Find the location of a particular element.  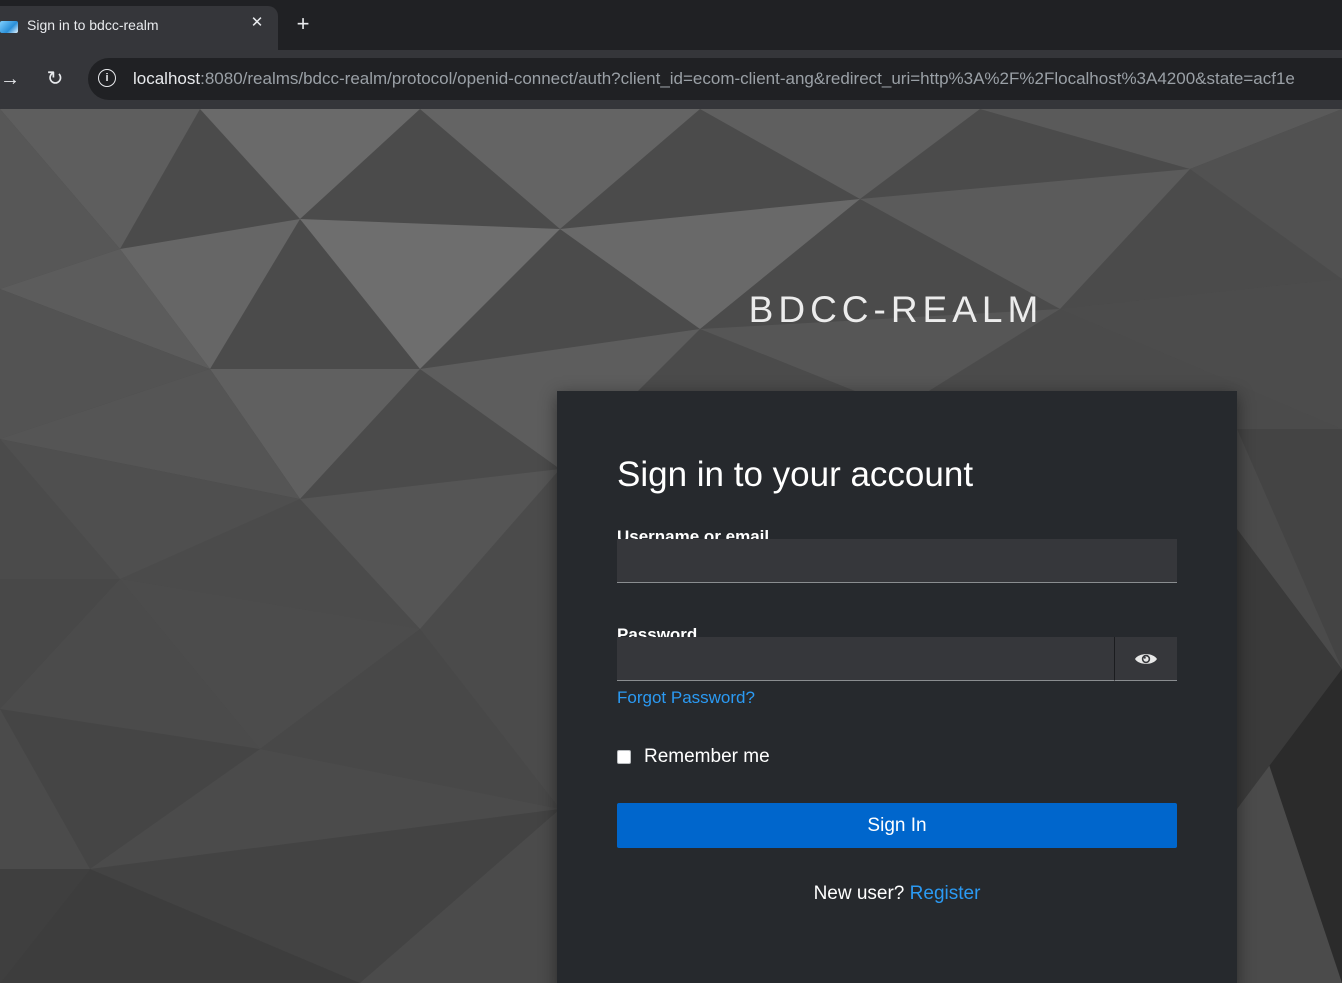

forward-arrow-icon: → is located at coordinates (10, 79).